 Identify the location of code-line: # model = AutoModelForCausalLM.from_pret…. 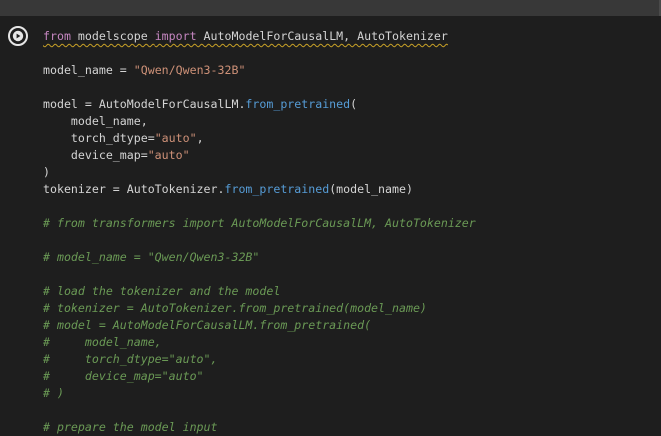
(259, 325).